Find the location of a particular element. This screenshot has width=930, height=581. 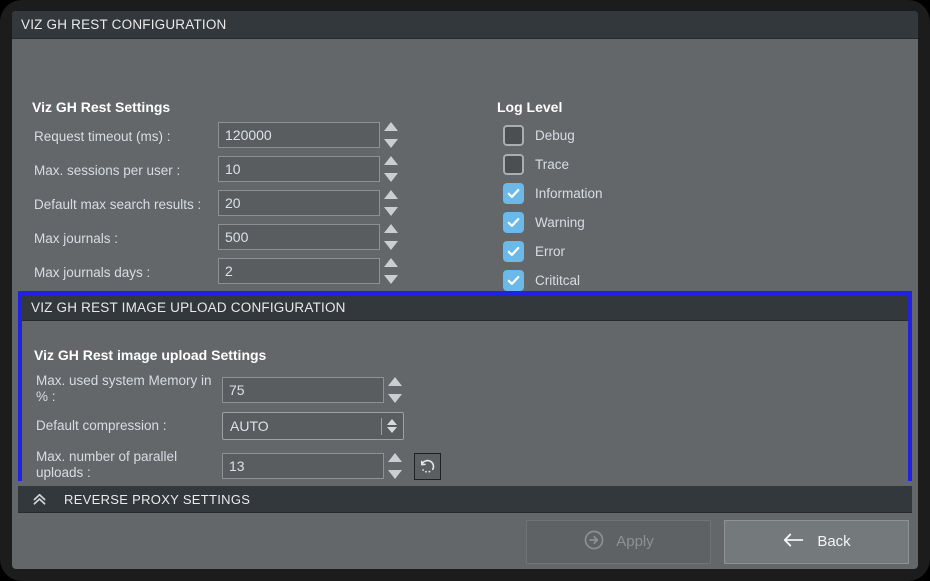

max-journals-input is located at coordinates (299, 237).